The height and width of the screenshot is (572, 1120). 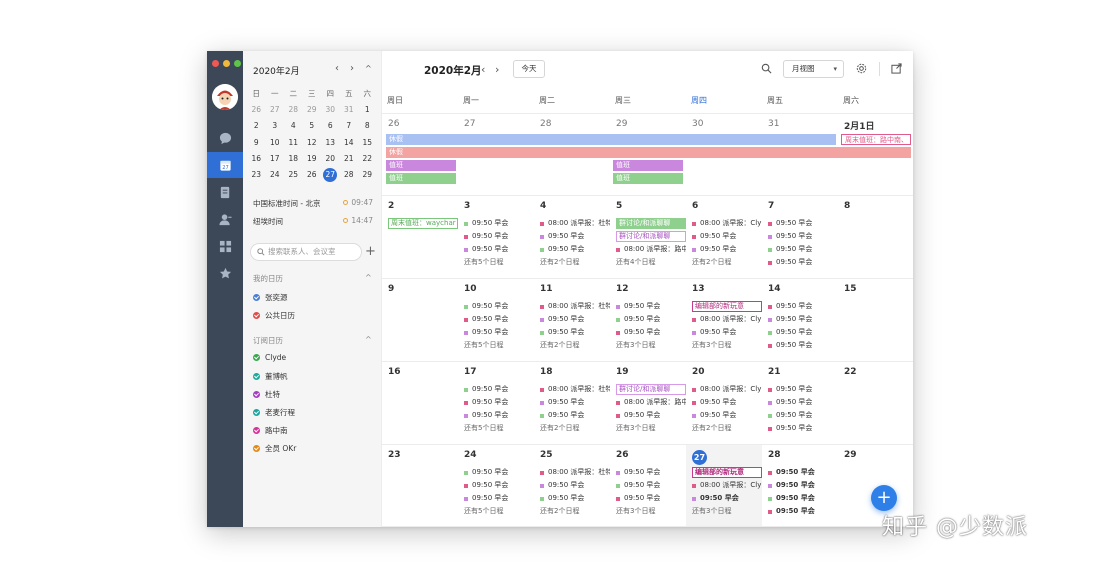 I want to click on day-cell: 20 08:00 派早报：Cly 09:50 早会 09:50 早会 还有2个日程, so click(x=724, y=403).